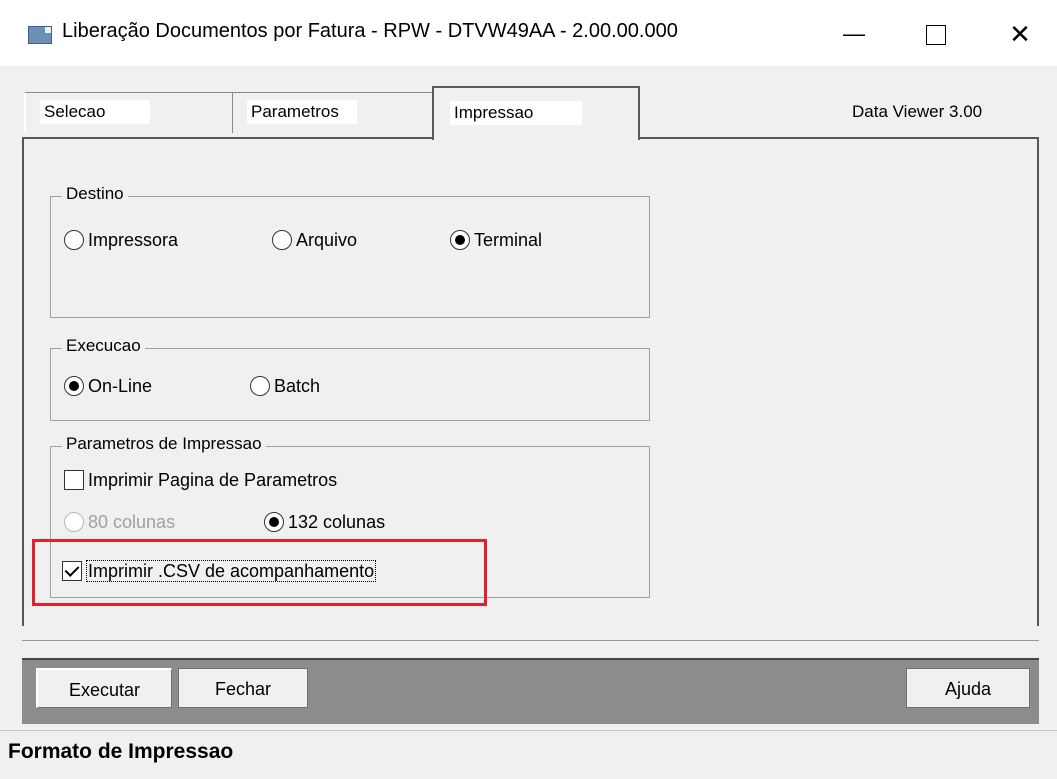 The image size is (1057, 779). I want to click on highlight-rectangle, so click(259, 572).